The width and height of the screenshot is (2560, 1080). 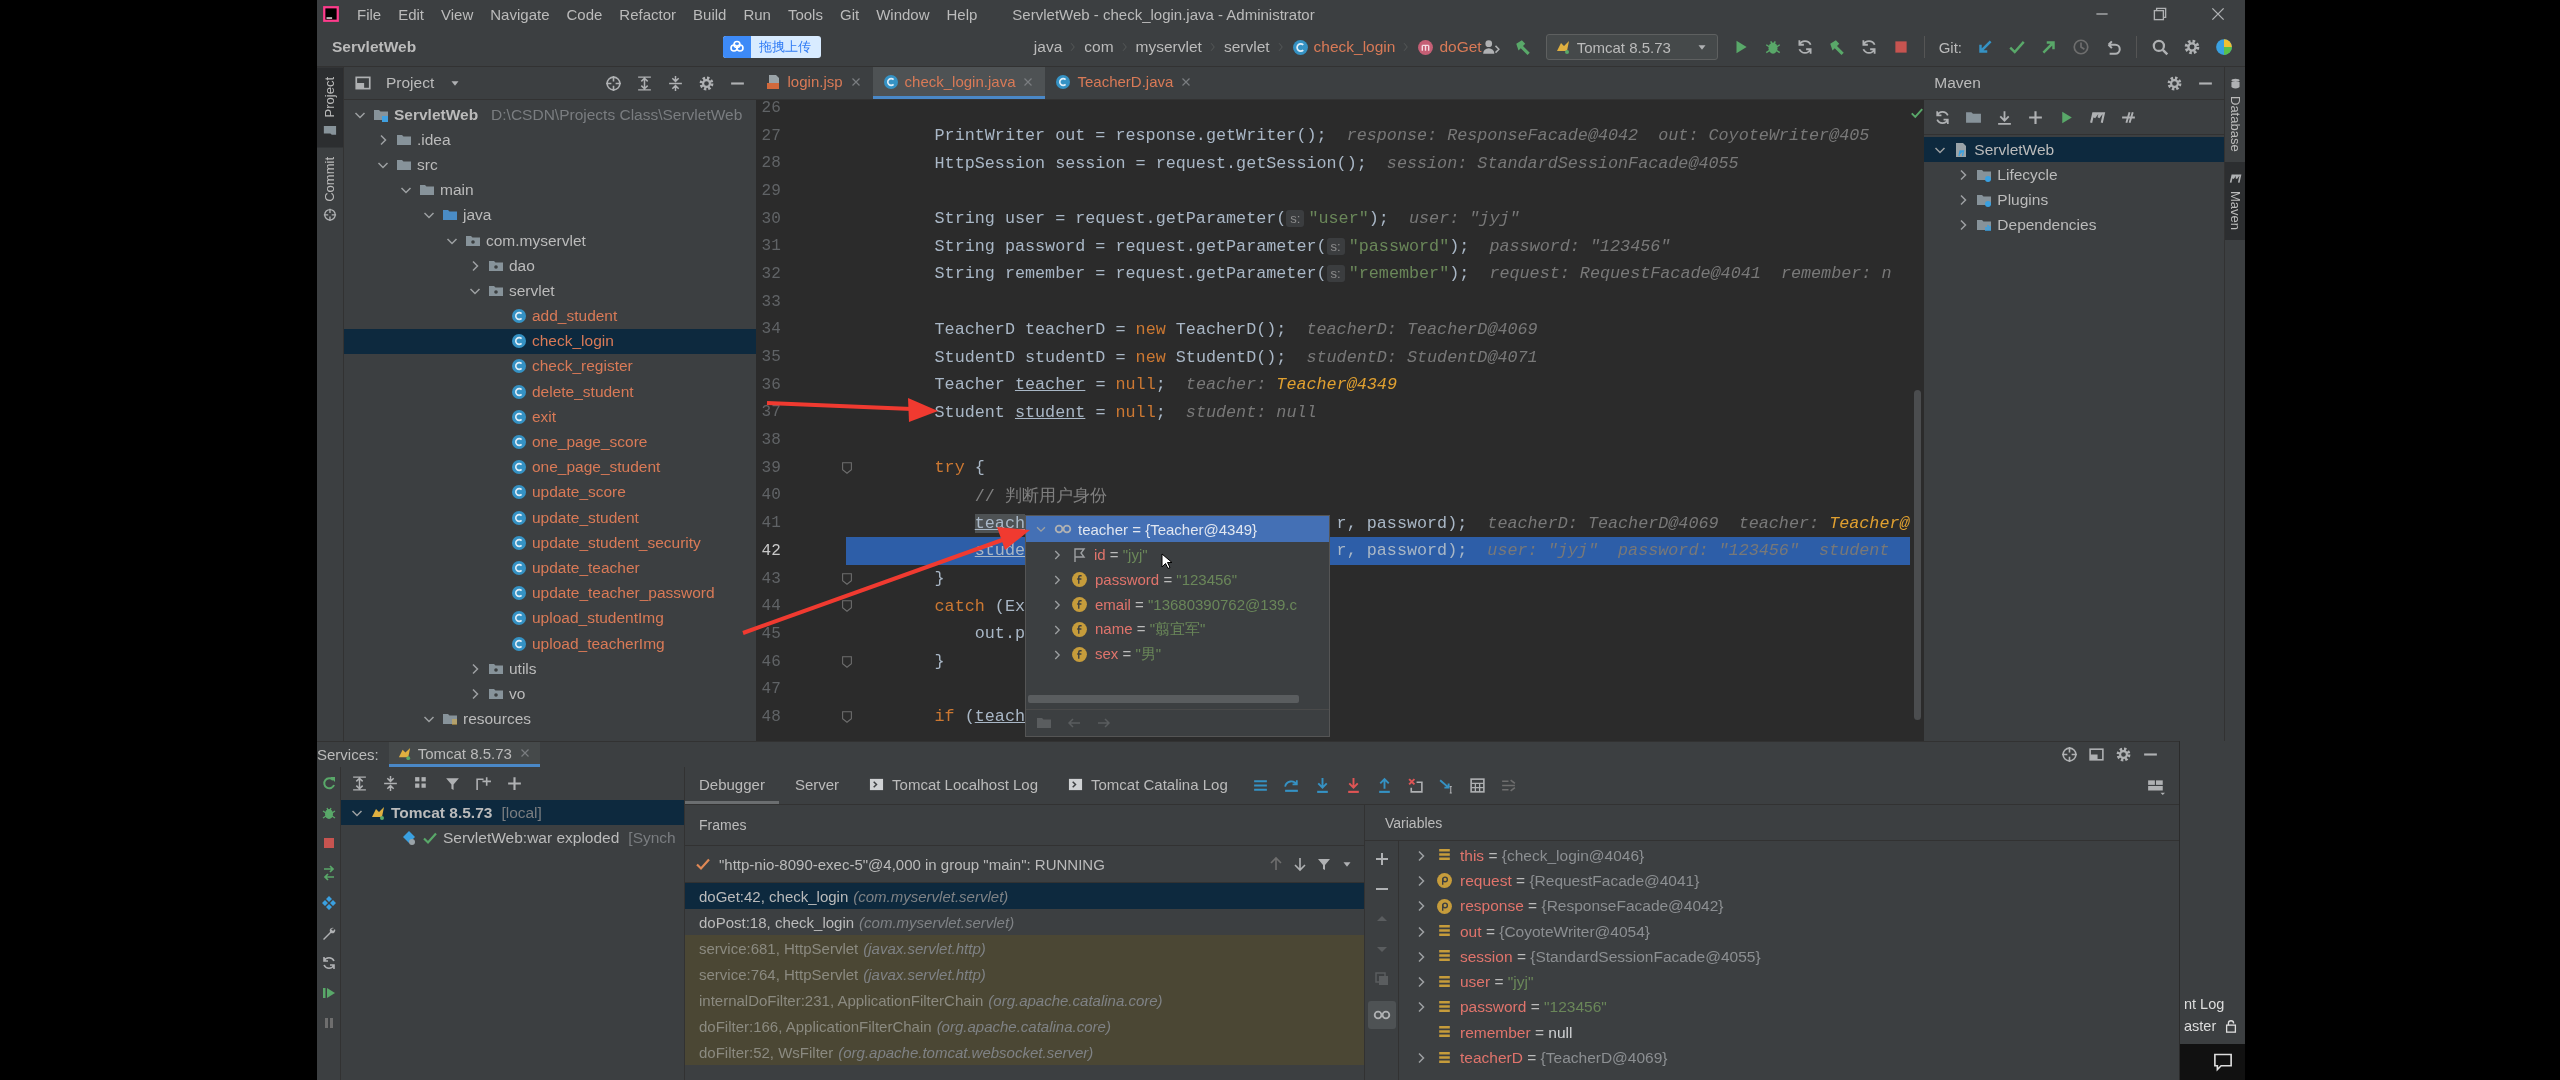 I want to click on tree-item: resources, so click(x=549, y=719).